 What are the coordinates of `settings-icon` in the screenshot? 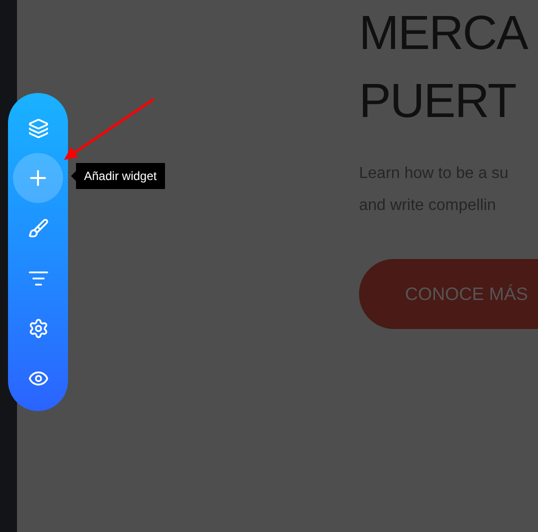 It's located at (38, 328).